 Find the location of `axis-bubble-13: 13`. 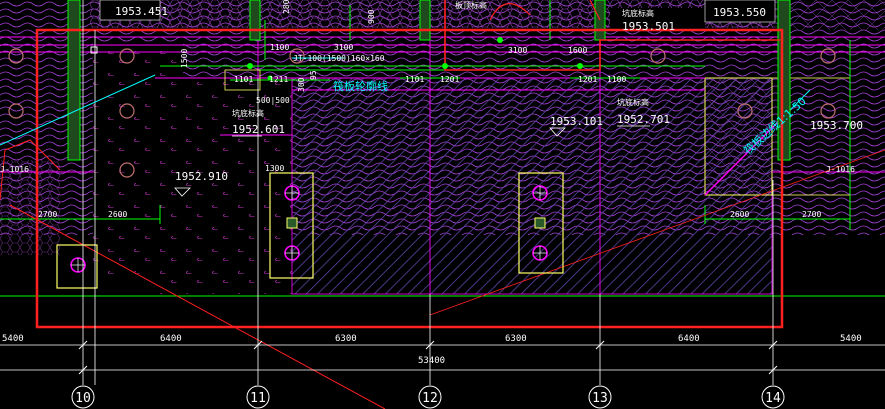

axis-bubble-13: 13 is located at coordinates (600, 397).